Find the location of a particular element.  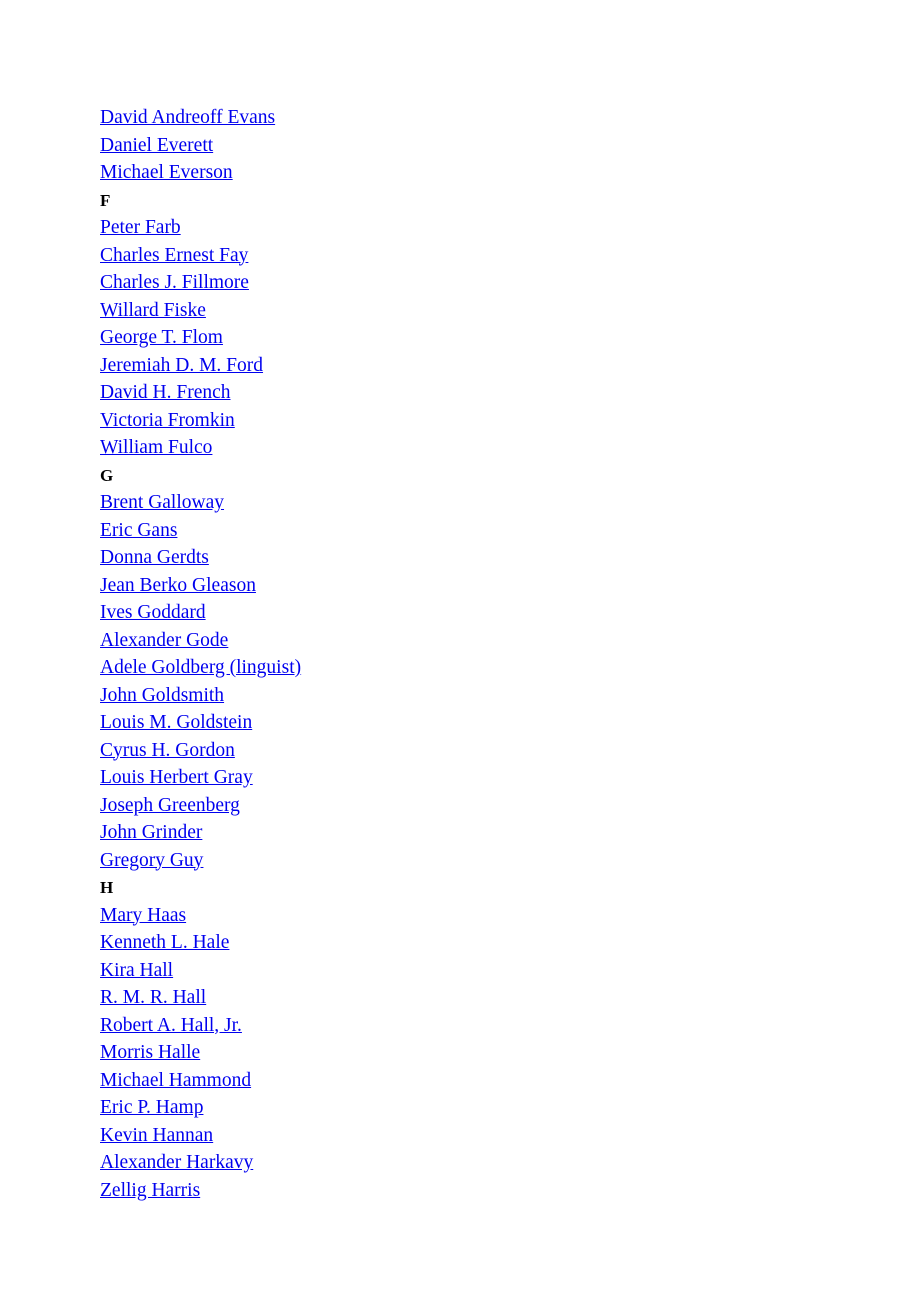

person-link: Charles Ernest Fay is located at coordinates (174, 255).